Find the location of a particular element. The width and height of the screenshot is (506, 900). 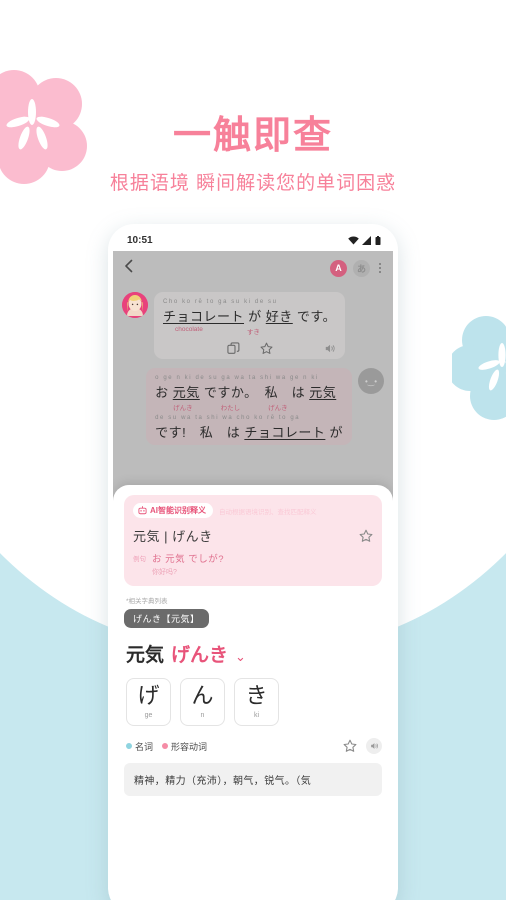

ai-badge-subtitle: 自动根据语境识别、查找匹配释义 is located at coordinates (268, 512).